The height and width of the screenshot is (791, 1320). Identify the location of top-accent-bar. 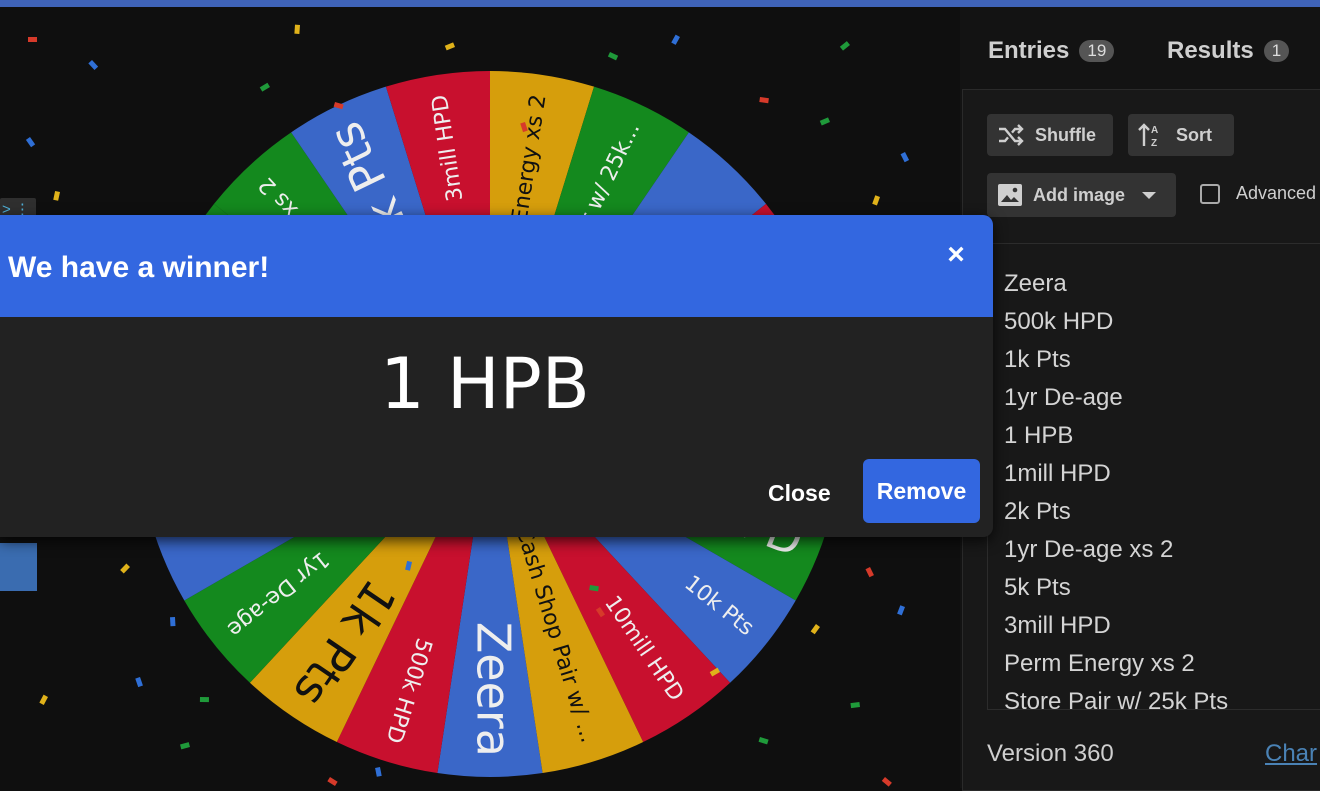
(660, 3).